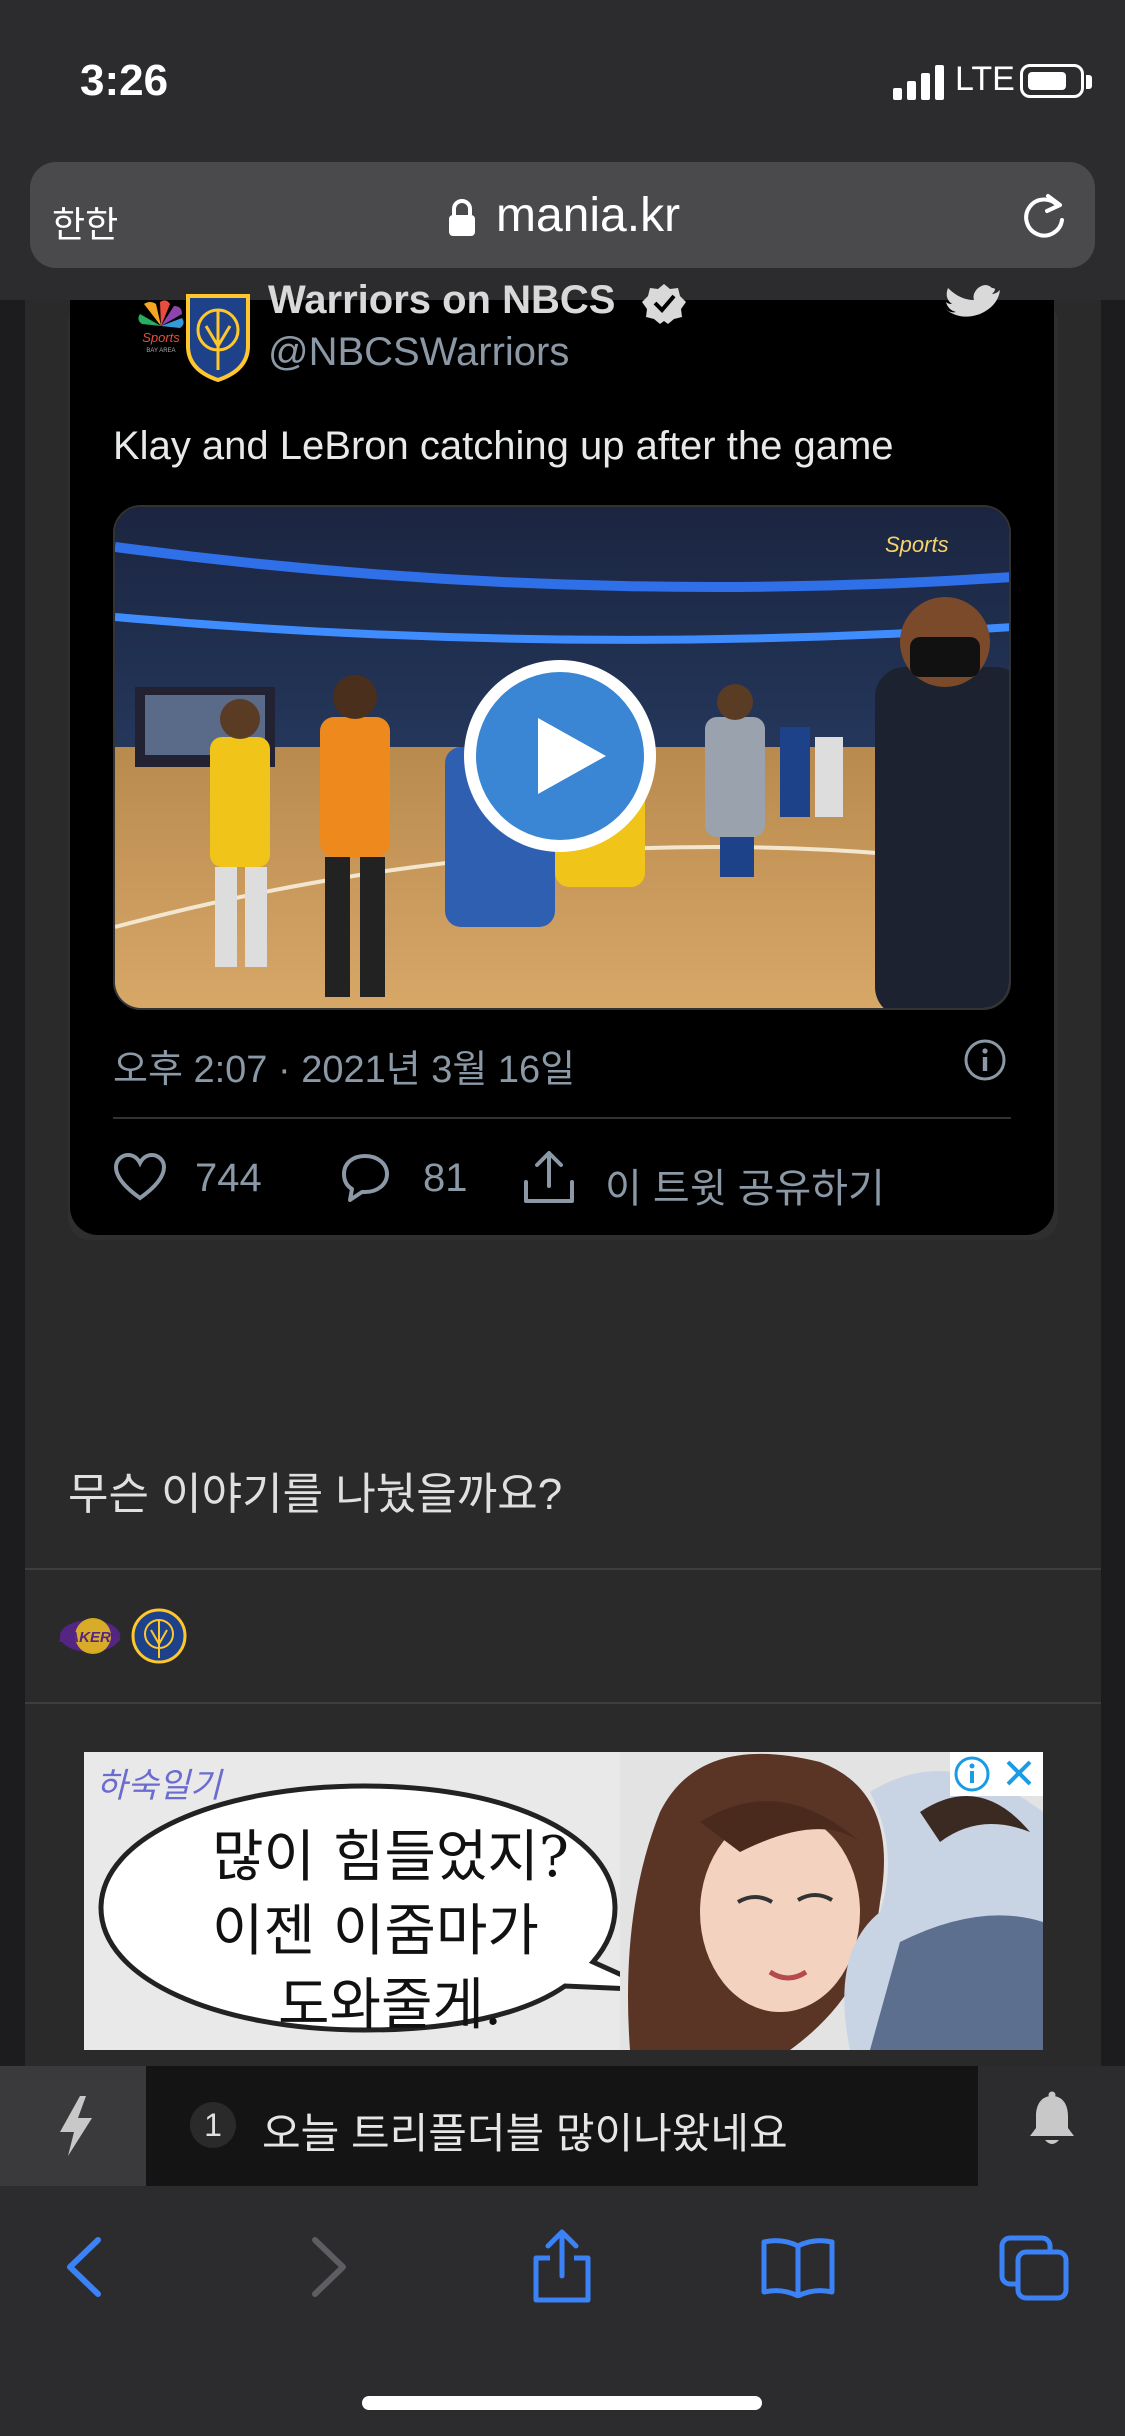  I want to click on twitter-bird-icon, so click(972, 302).